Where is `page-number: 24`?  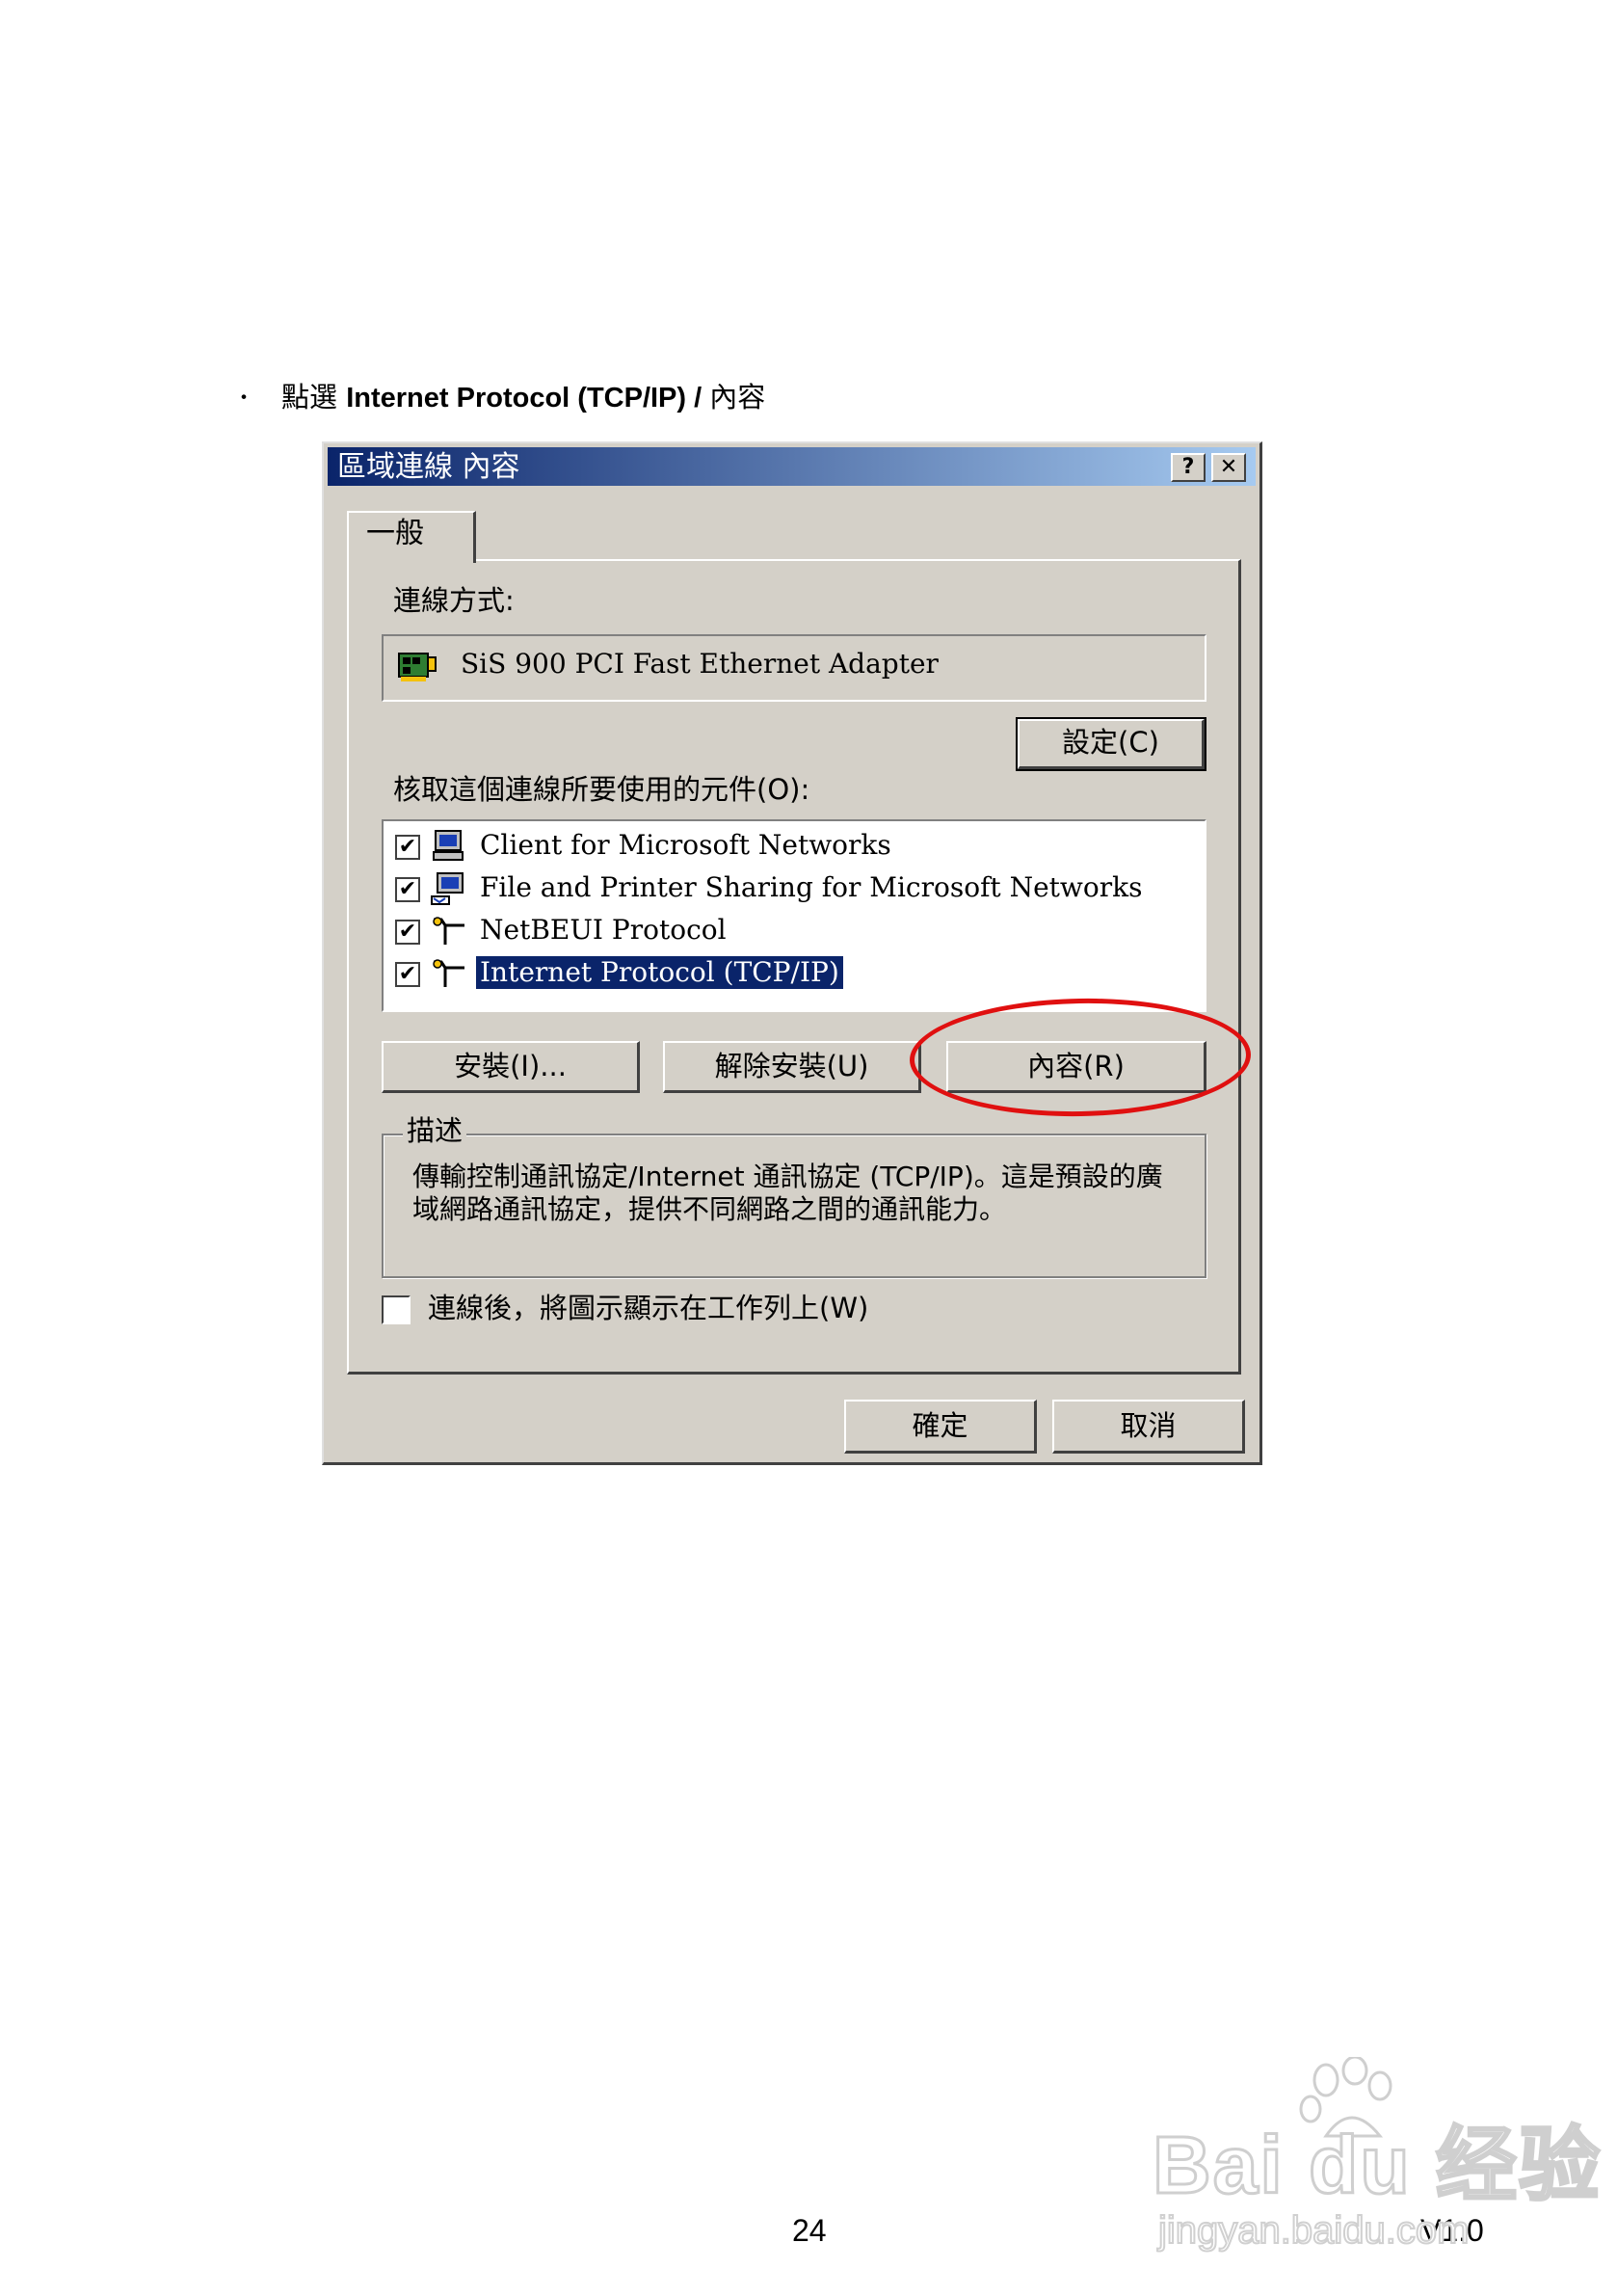 page-number: 24 is located at coordinates (810, 2230).